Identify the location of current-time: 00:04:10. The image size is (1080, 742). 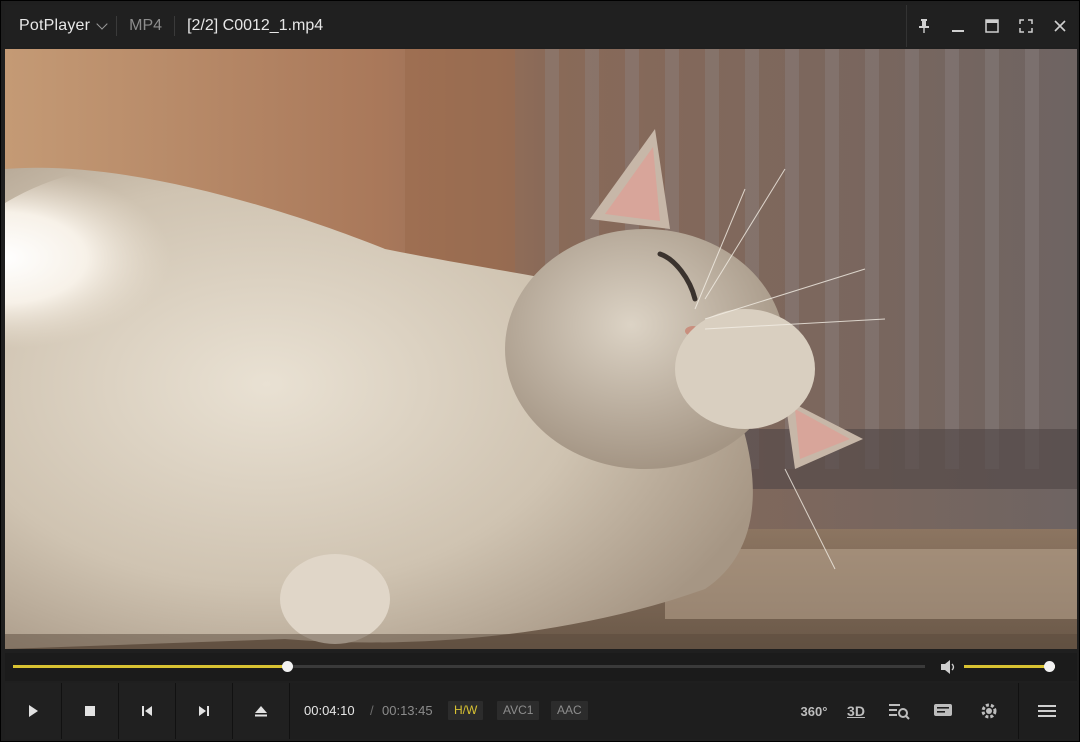
(329, 710).